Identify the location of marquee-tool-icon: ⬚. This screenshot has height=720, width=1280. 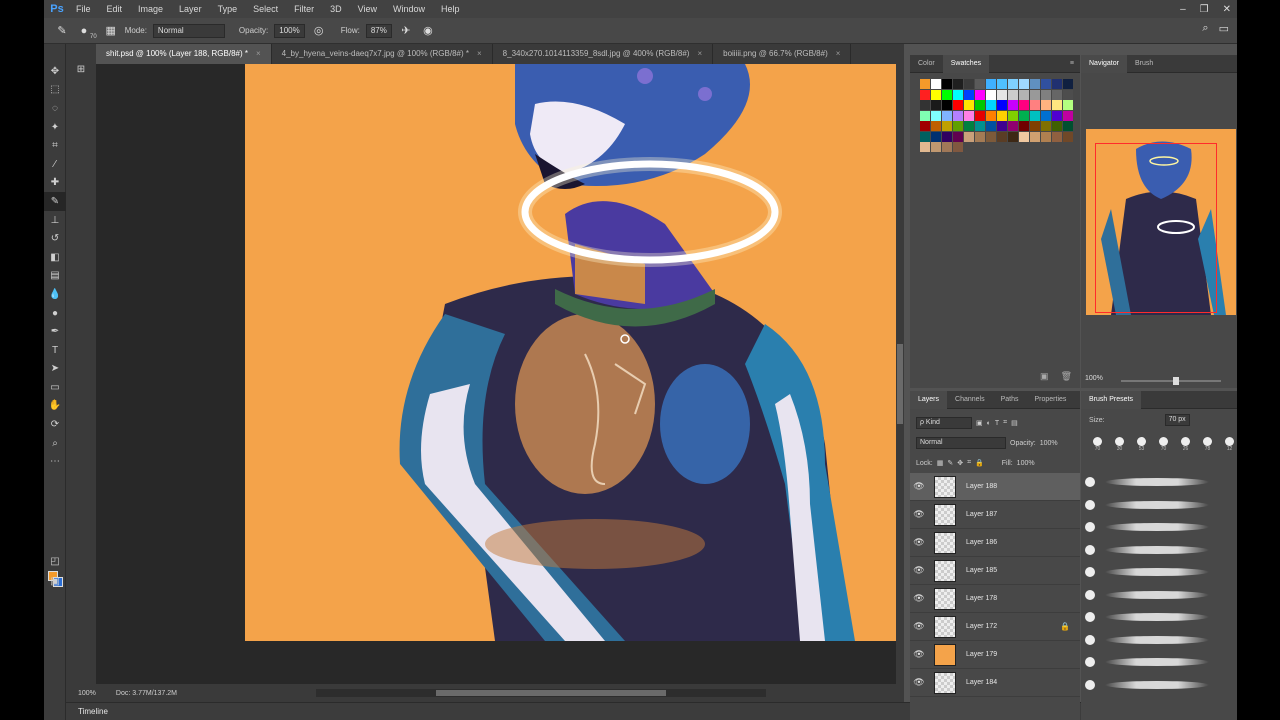
(55, 90).